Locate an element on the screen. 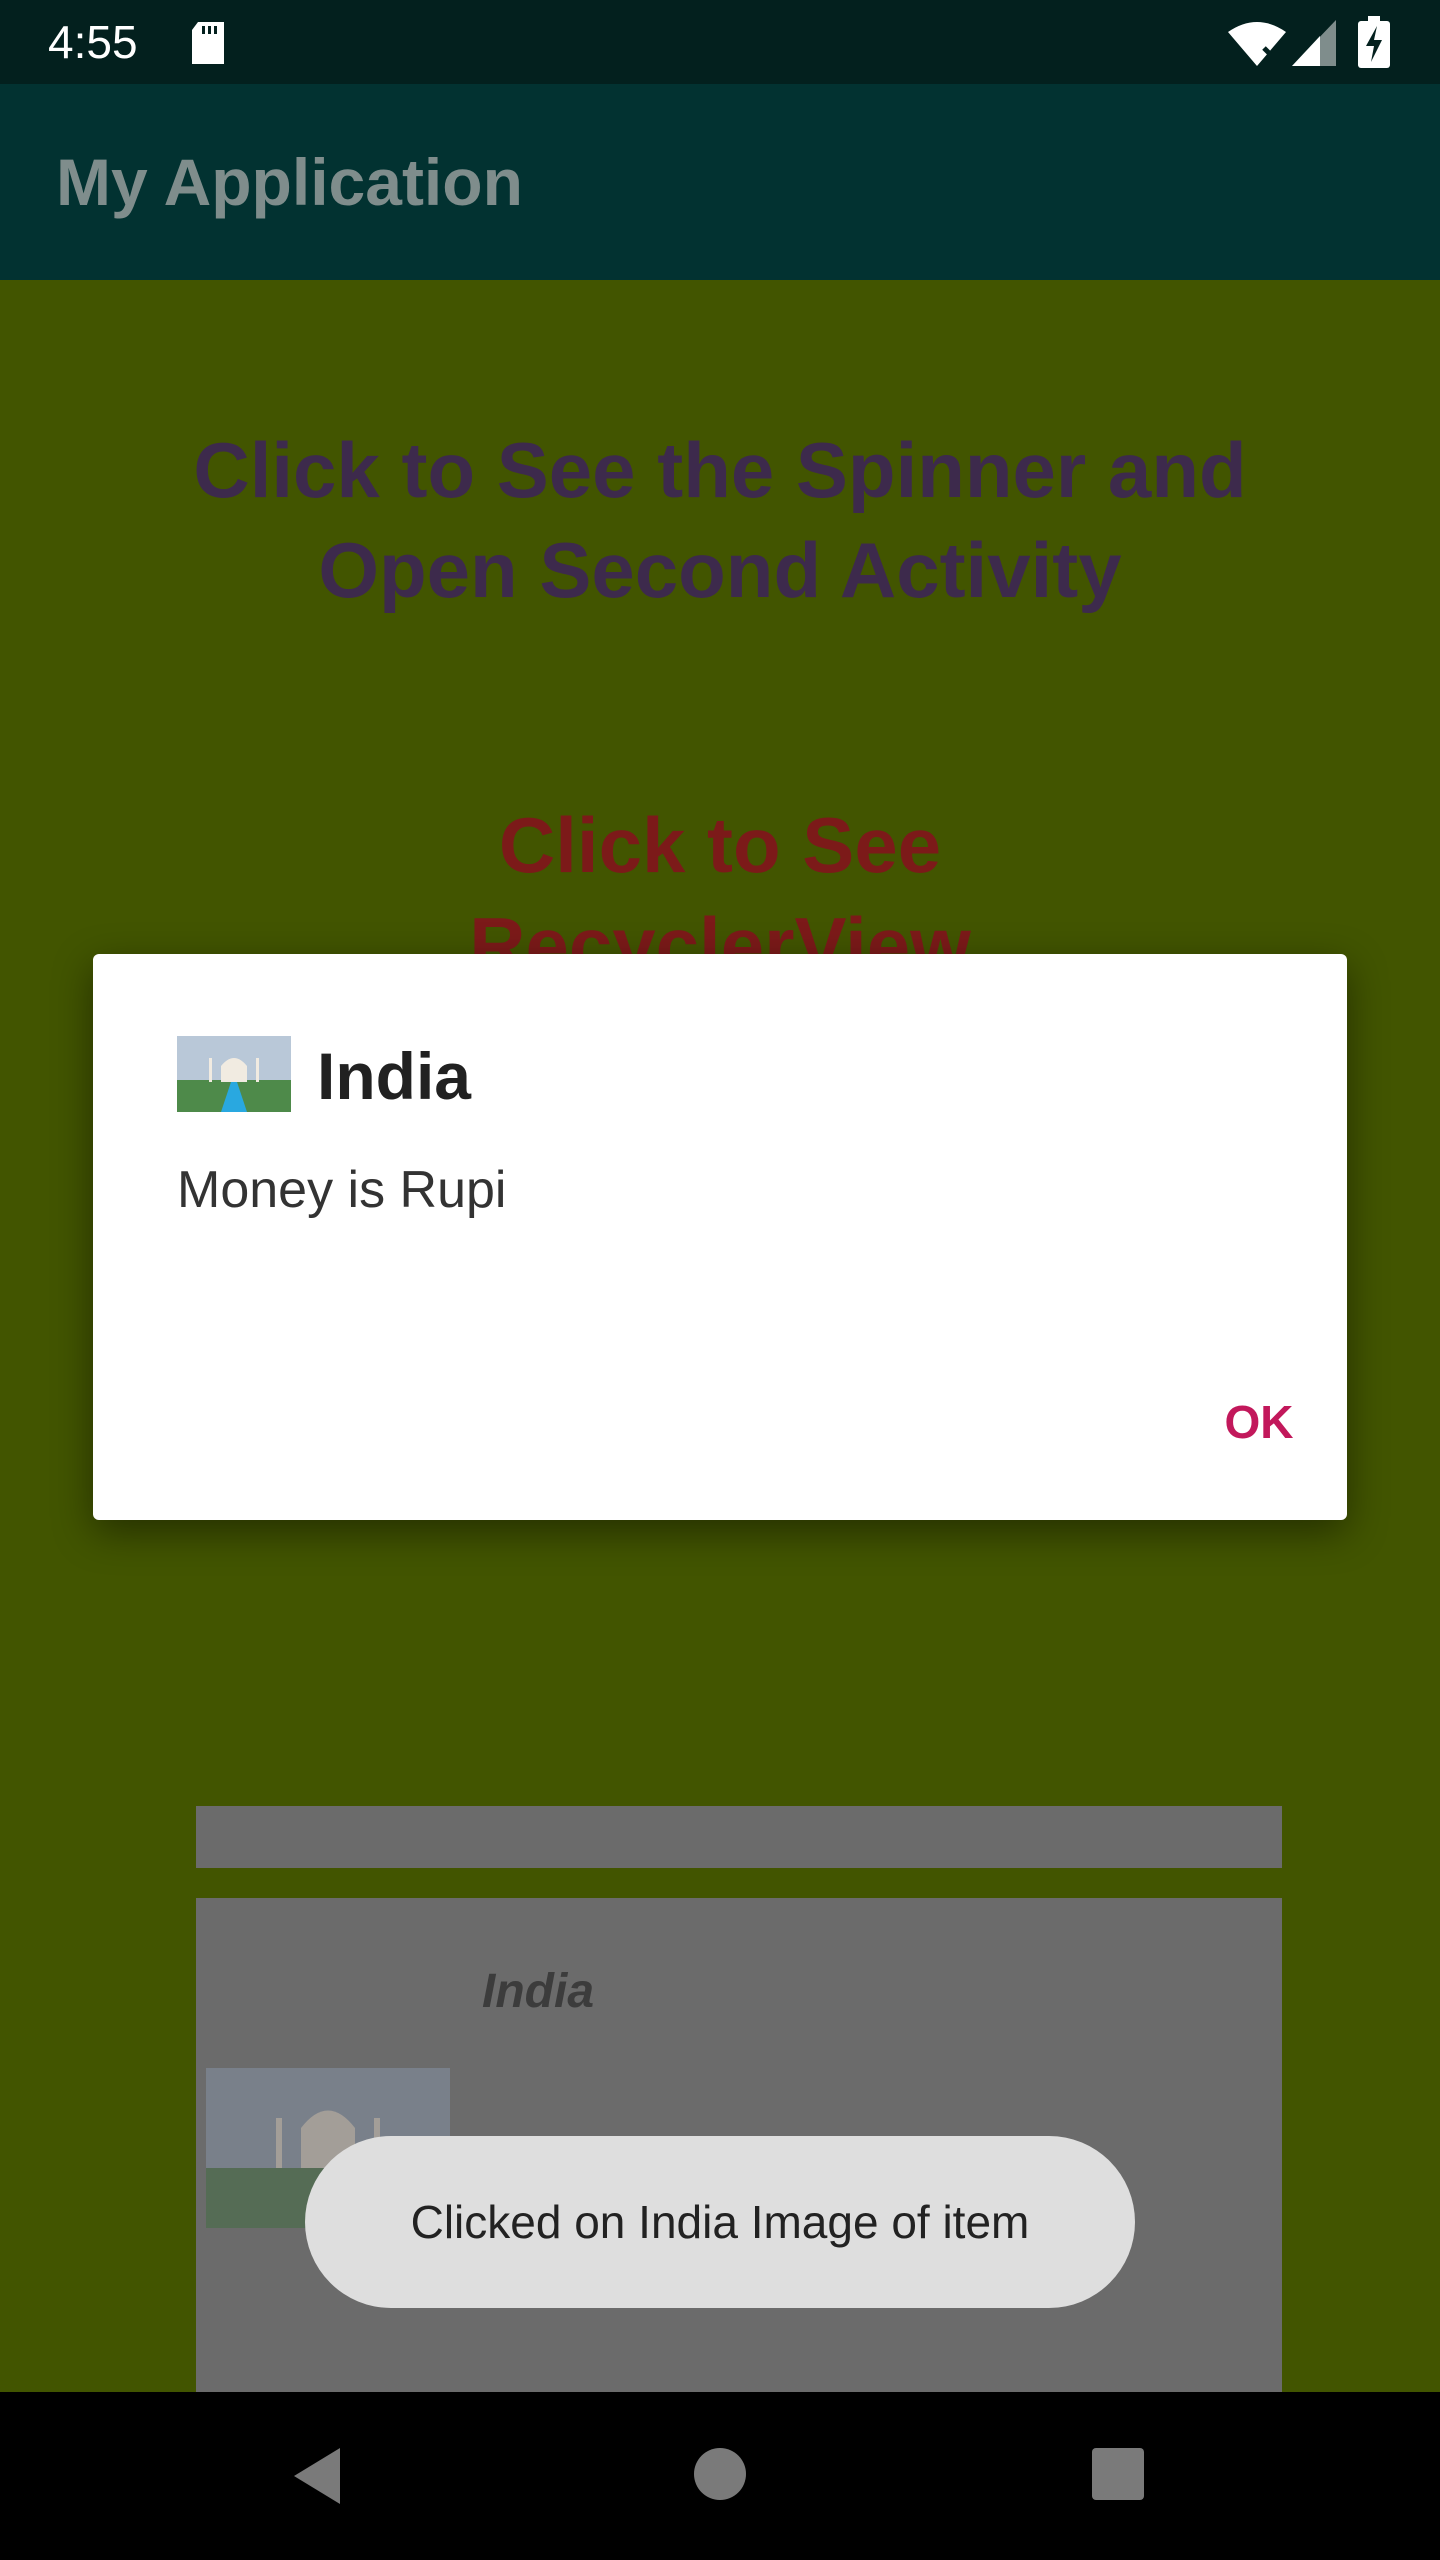 The width and height of the screenshot is (1440, 2560). home-icon is located at coordinates (720, 2474).